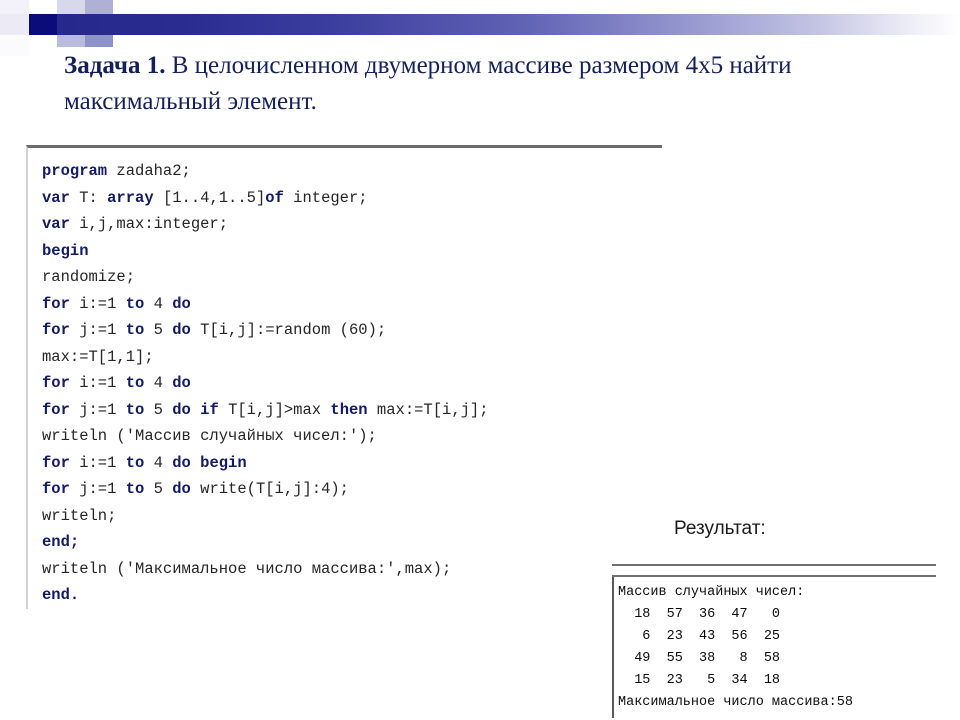  I want to click on code-text: zadaha2;, so click(149, 171).